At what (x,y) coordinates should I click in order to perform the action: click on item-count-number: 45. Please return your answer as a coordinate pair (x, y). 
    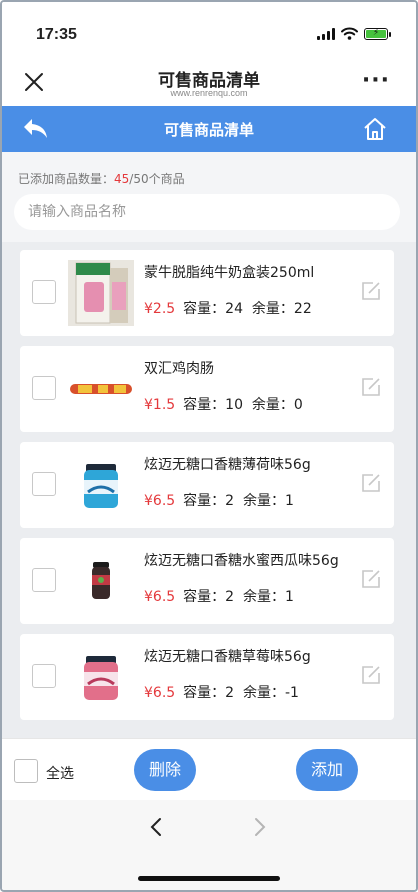
    Looking at the image, I should click on (122, 179).